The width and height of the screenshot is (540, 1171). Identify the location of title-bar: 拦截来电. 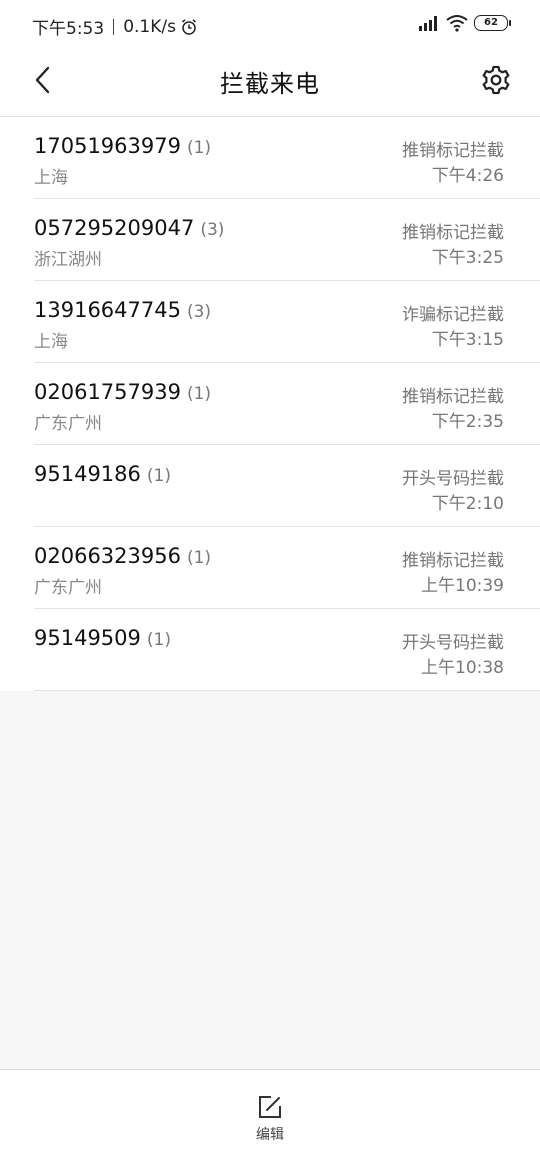
(270, 83).